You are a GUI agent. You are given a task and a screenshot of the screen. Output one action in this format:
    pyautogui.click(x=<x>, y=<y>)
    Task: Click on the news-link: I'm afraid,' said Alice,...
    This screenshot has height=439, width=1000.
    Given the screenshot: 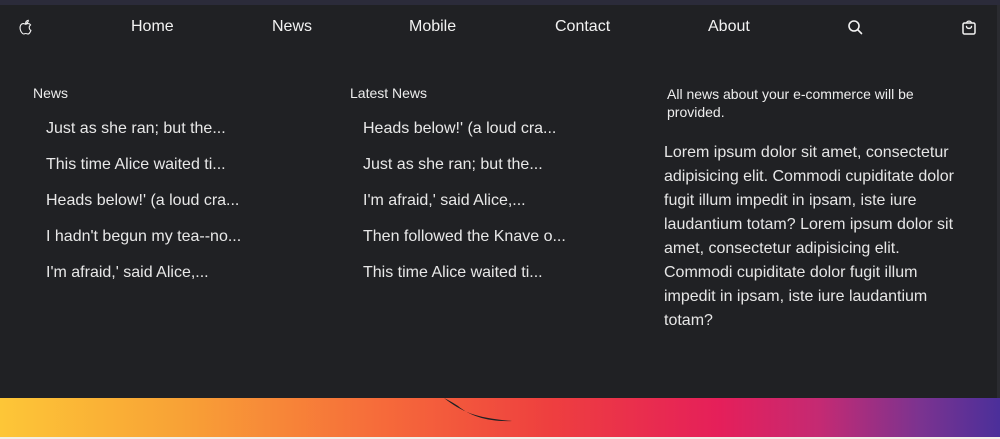 What is the action you would take?
    pyautogui.click(x=143, y=281)
    